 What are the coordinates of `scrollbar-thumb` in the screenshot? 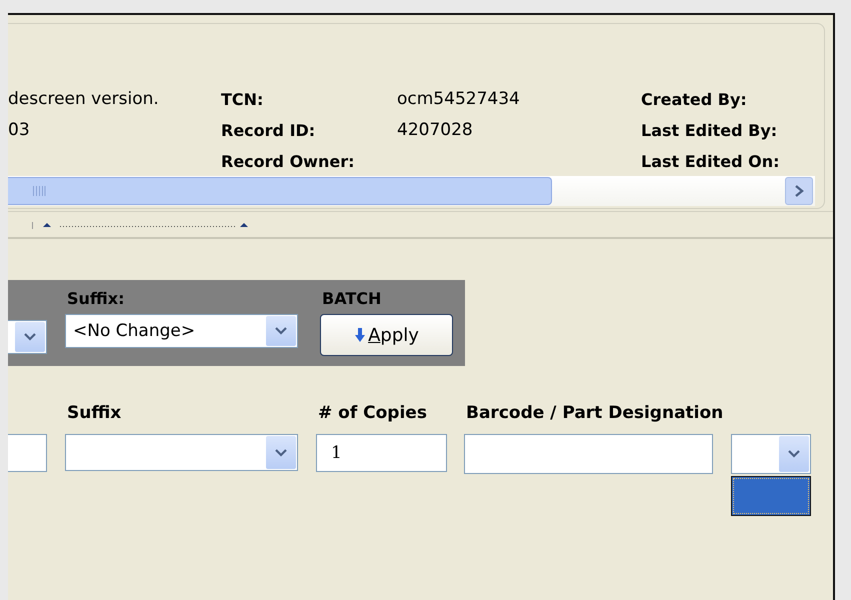 It's located at (280, 191).